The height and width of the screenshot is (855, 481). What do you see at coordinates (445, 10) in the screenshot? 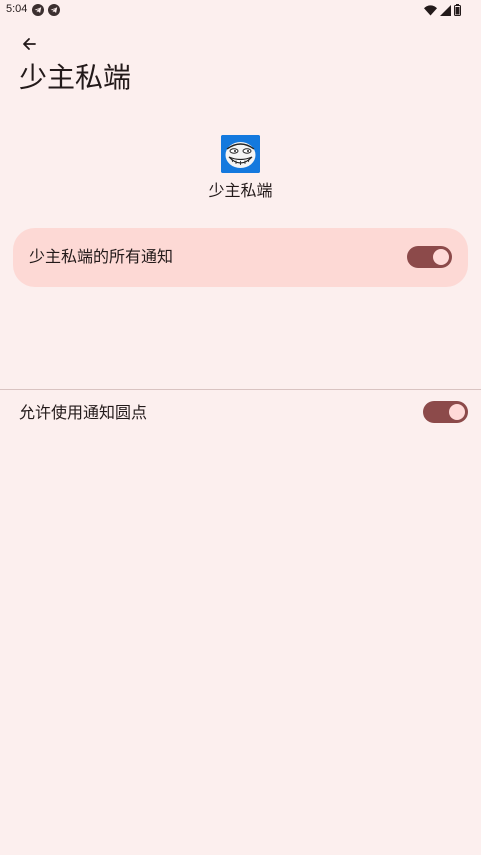
I see `signal-icon` at bounding box center [445, 10].